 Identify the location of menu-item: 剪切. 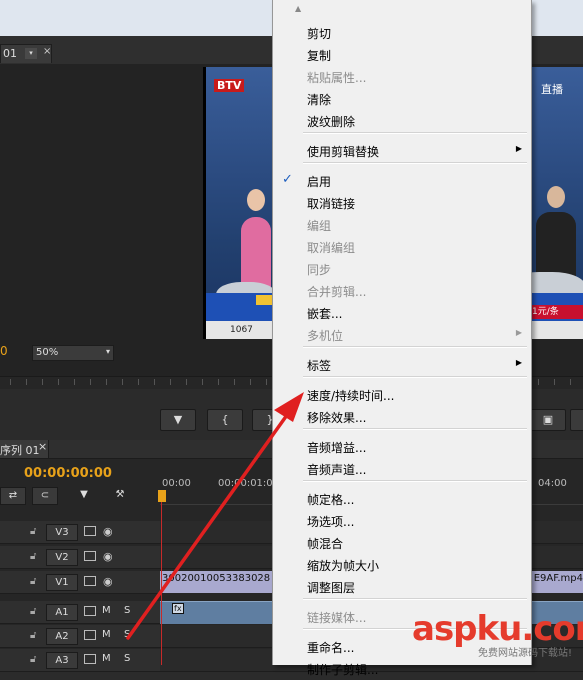
(402, 33).